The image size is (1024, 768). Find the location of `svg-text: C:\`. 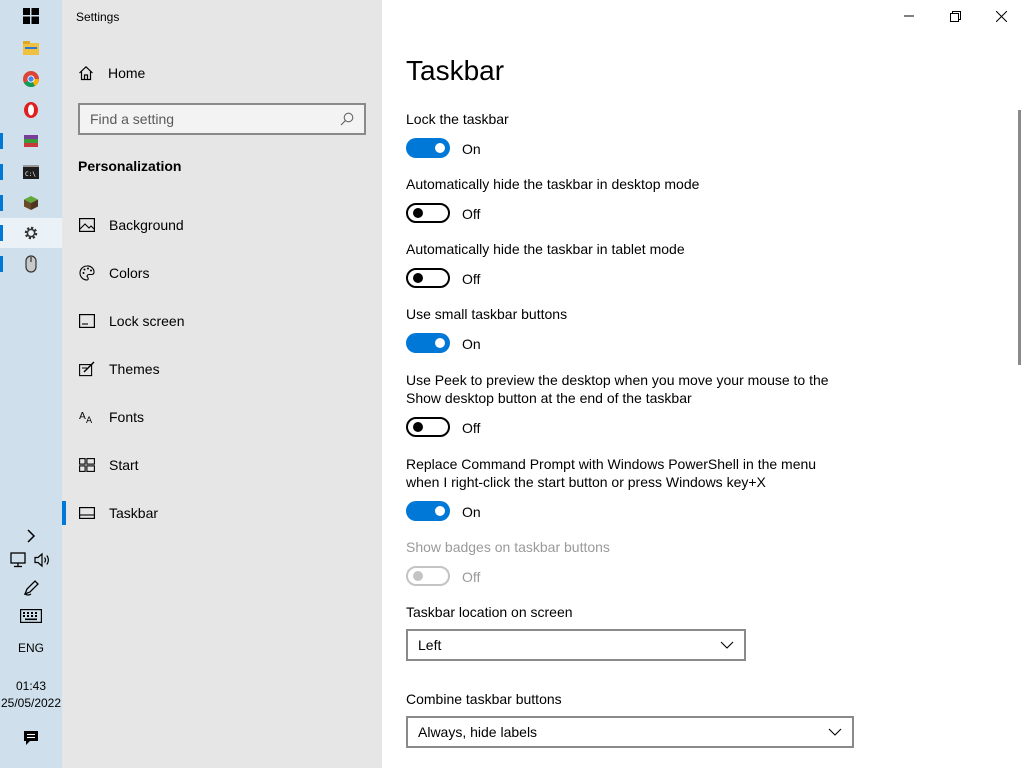

svg-text: C:\ is located at coordinates (30, 174).